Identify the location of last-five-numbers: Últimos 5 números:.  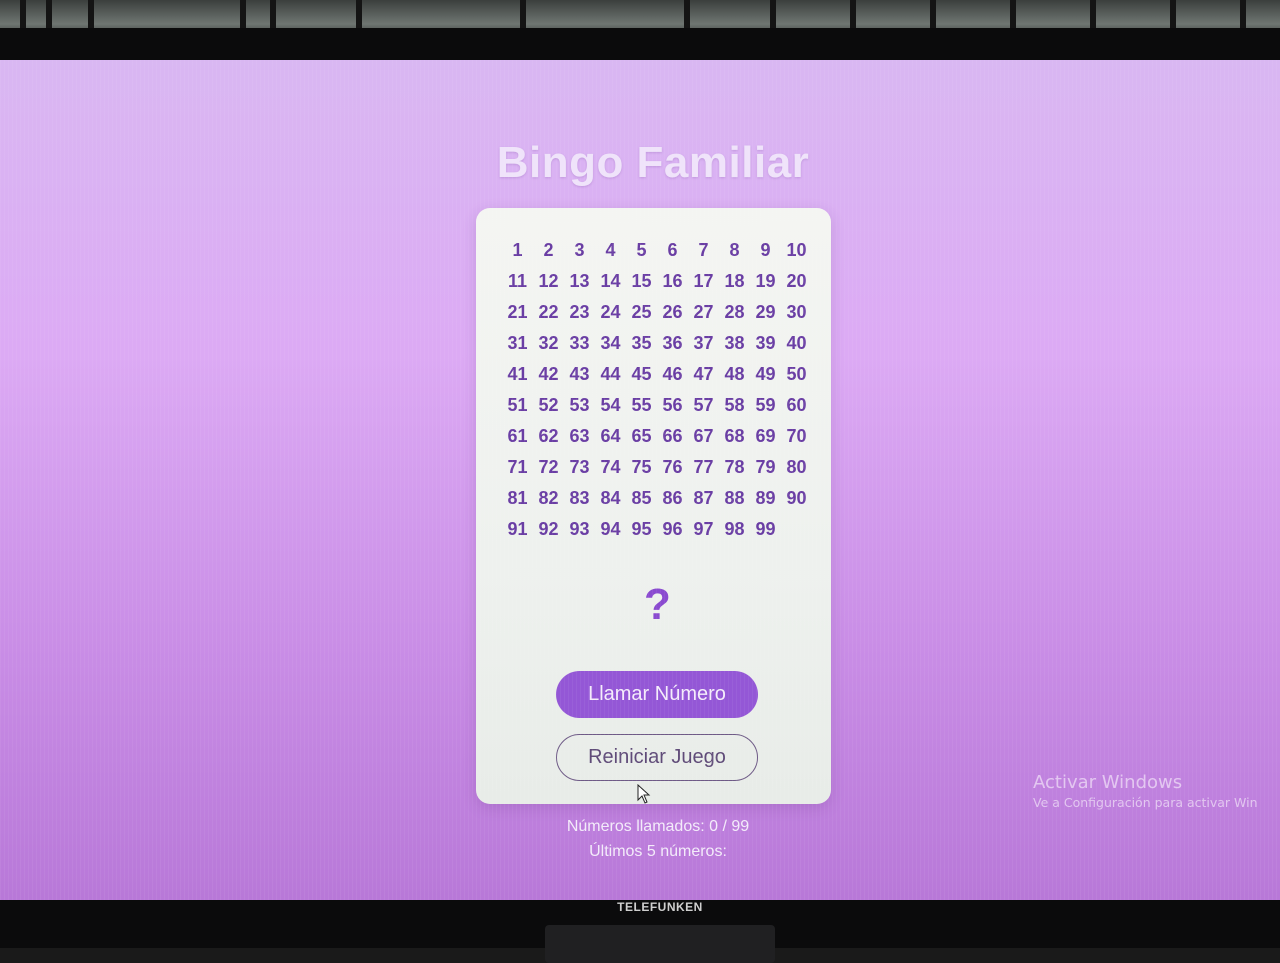
(658, 851).